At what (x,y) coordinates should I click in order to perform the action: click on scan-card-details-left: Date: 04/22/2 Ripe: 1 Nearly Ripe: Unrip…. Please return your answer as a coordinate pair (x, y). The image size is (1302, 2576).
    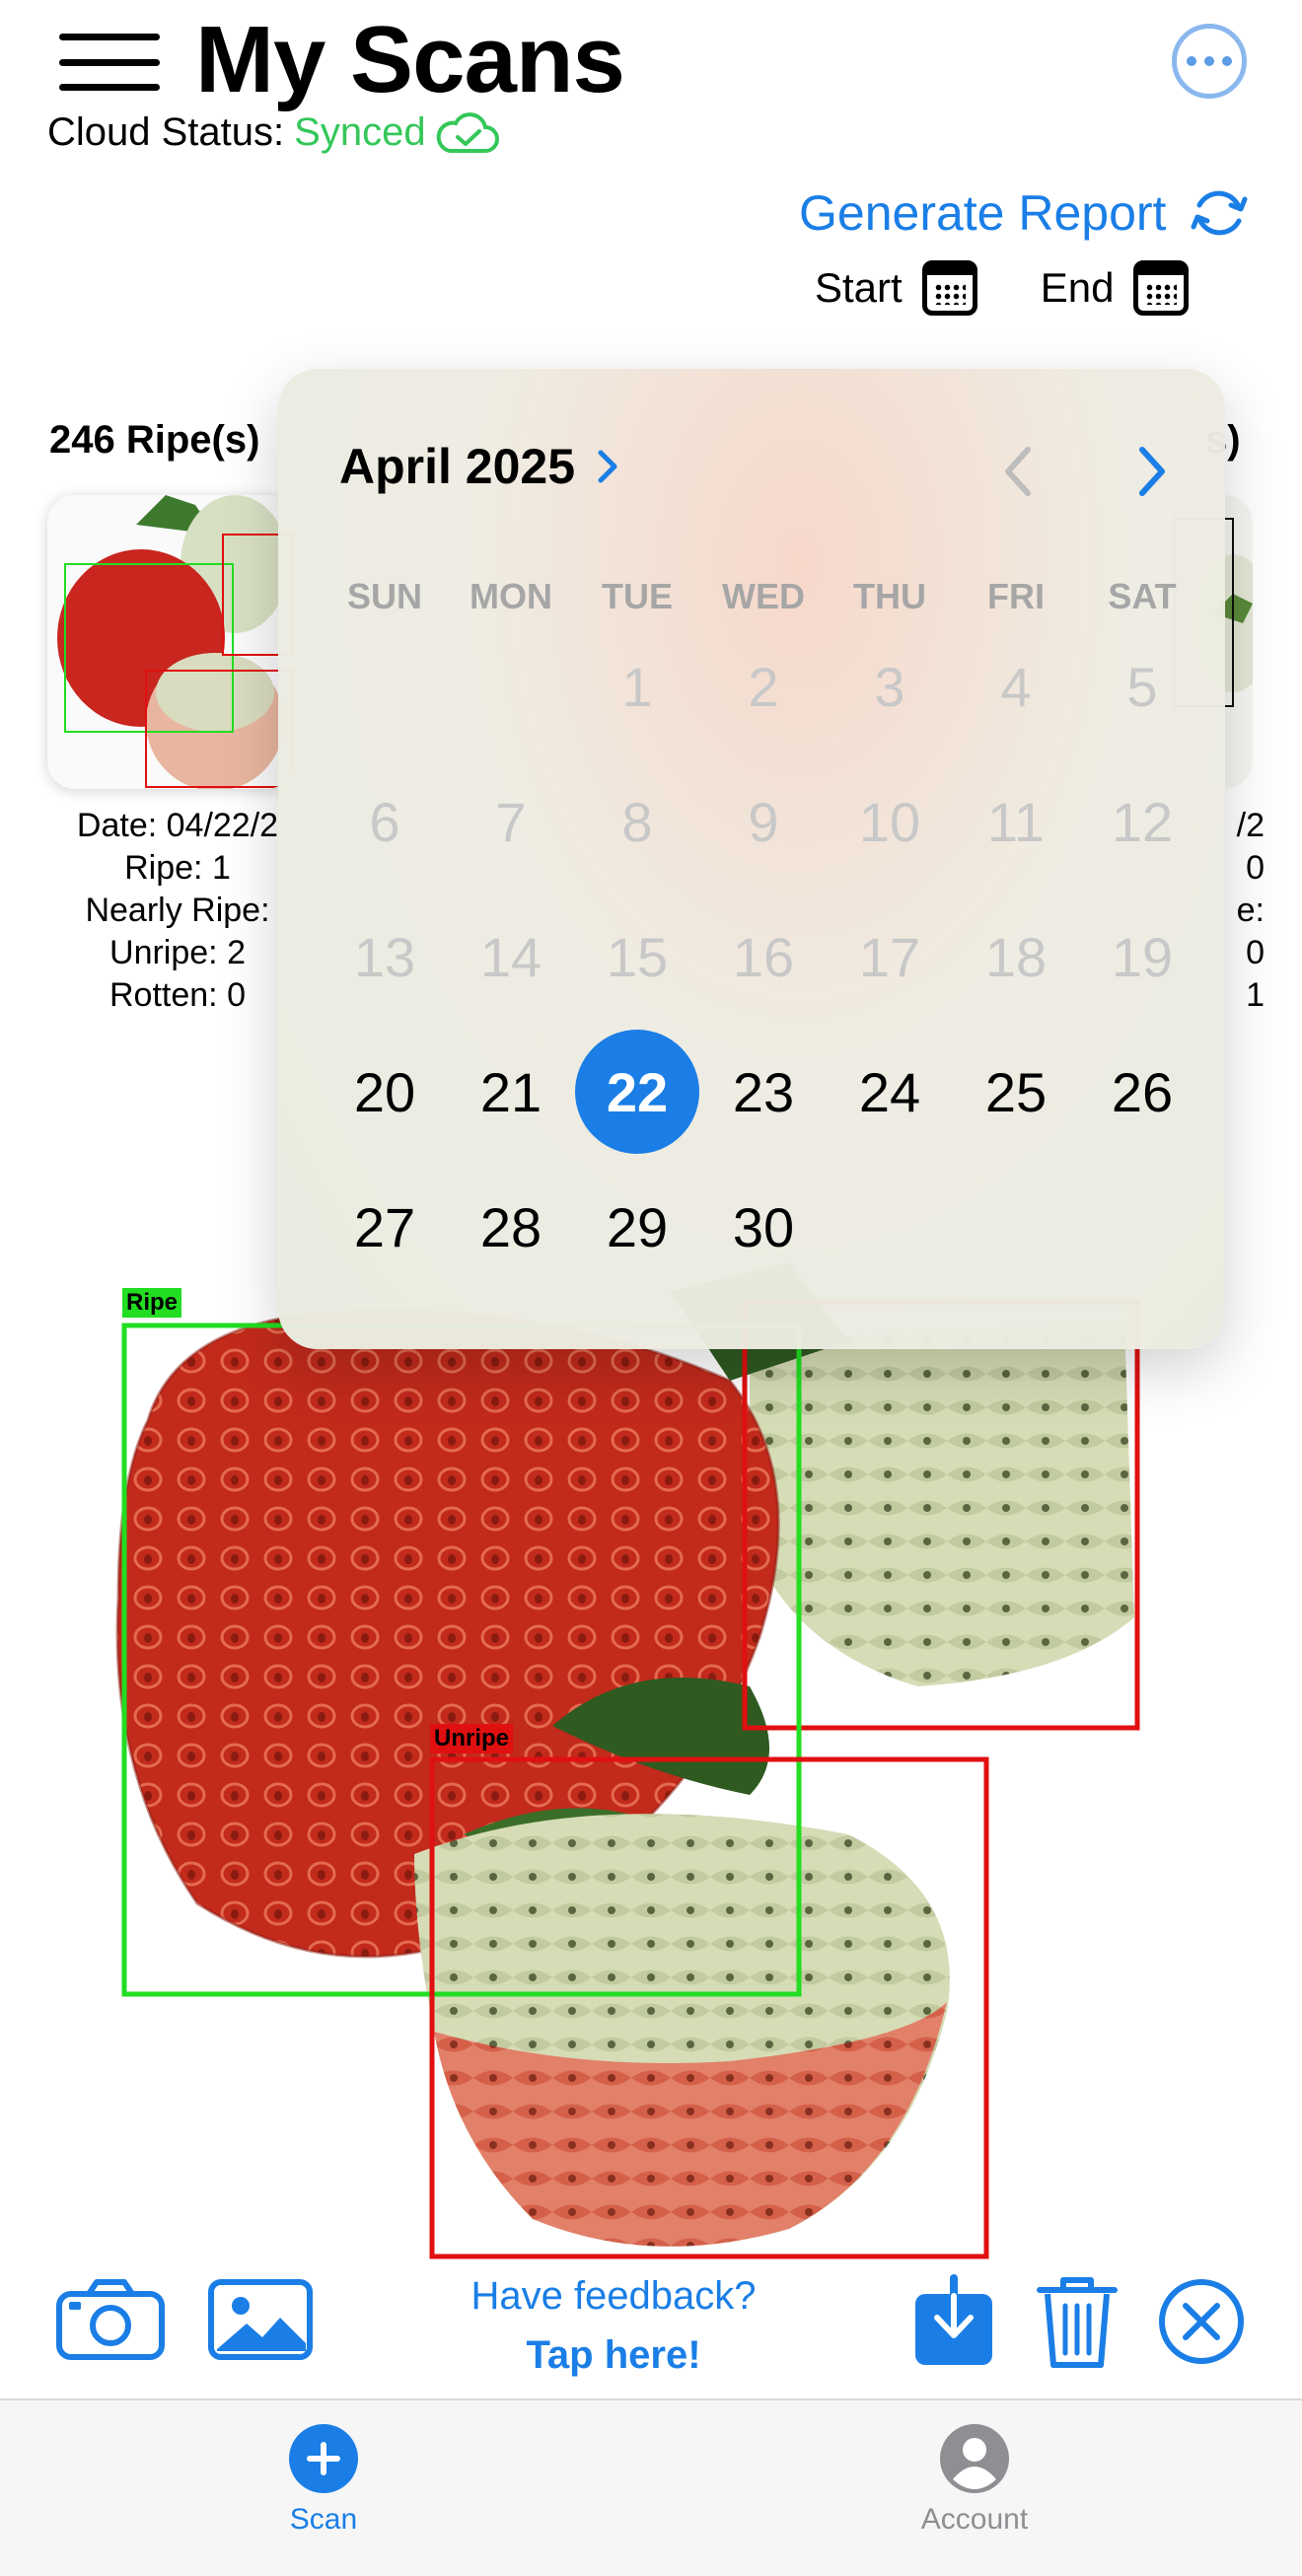
    Looking at the image, I should click on (177, 911).